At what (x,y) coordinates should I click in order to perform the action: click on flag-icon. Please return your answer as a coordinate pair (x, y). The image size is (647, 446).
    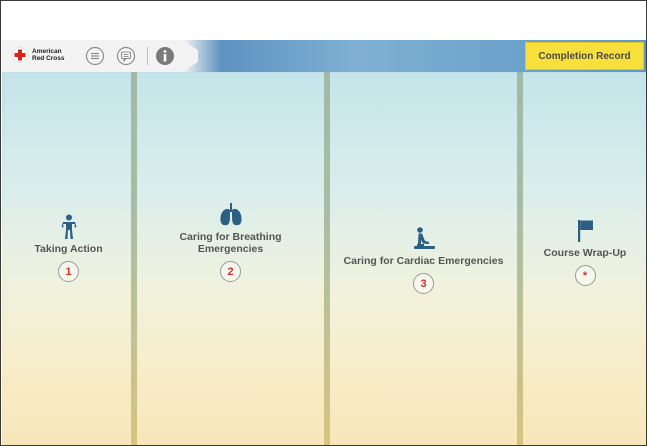
    Looking at the image, I should click on (585, 231).